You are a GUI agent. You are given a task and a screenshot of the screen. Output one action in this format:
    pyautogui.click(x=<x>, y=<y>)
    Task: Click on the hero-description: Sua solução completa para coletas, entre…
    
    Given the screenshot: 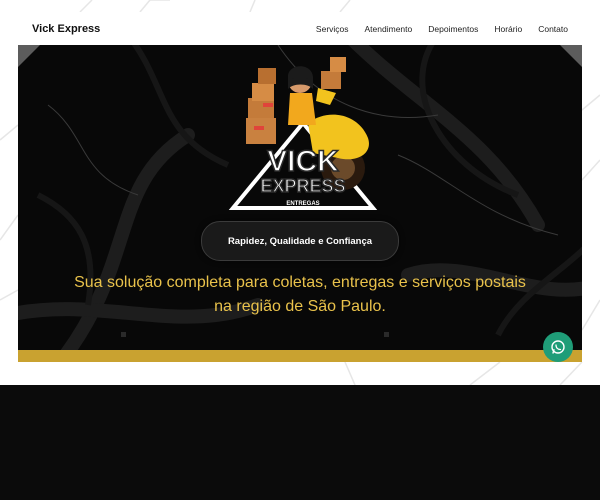 What is the action you would take?
    pyautogui.click(x=300, y=294)
    